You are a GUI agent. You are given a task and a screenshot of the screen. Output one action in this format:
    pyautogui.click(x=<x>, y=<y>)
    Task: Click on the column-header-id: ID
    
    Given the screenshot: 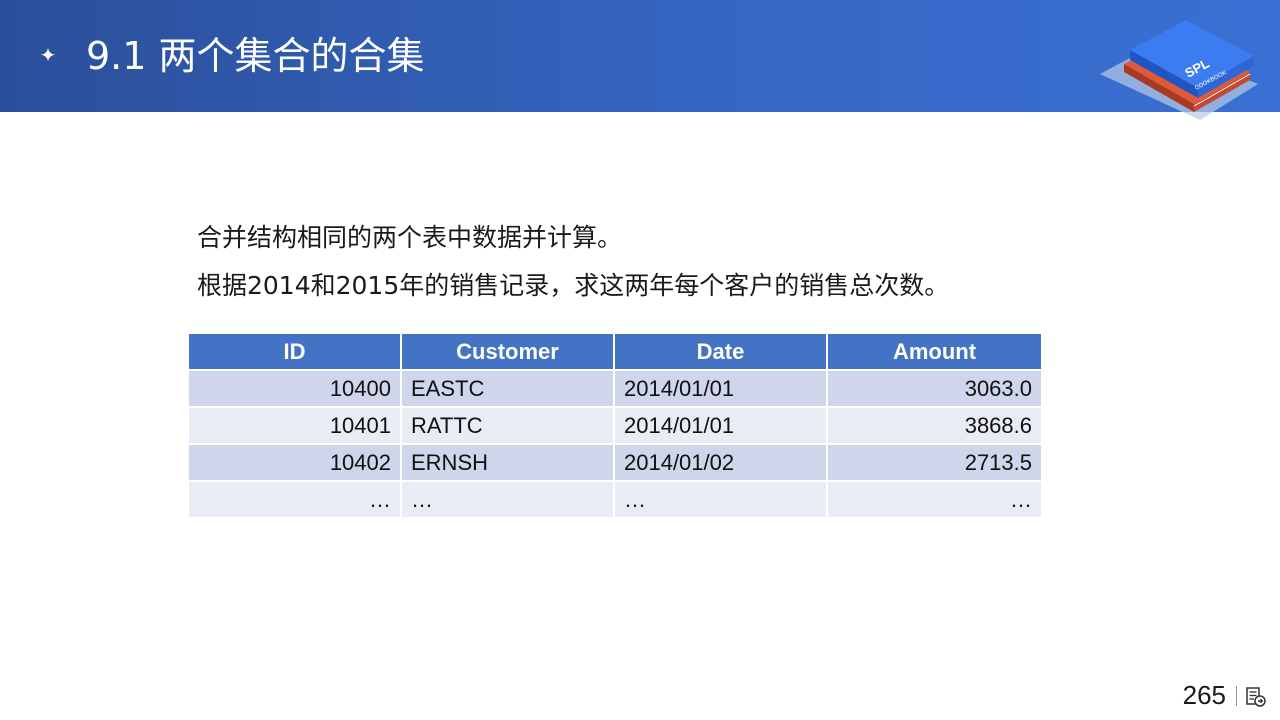 What is the action you would take?
    pyautogui.click(x=294, y=351)
    